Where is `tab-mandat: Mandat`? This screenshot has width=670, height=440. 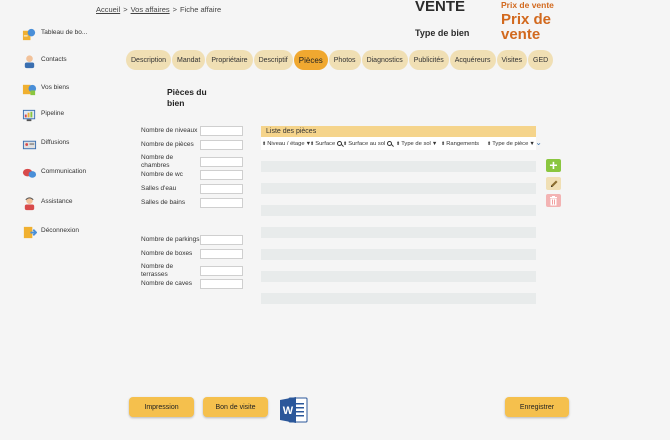
tab-mandat: Mandat is located at coordinates (189, 60).